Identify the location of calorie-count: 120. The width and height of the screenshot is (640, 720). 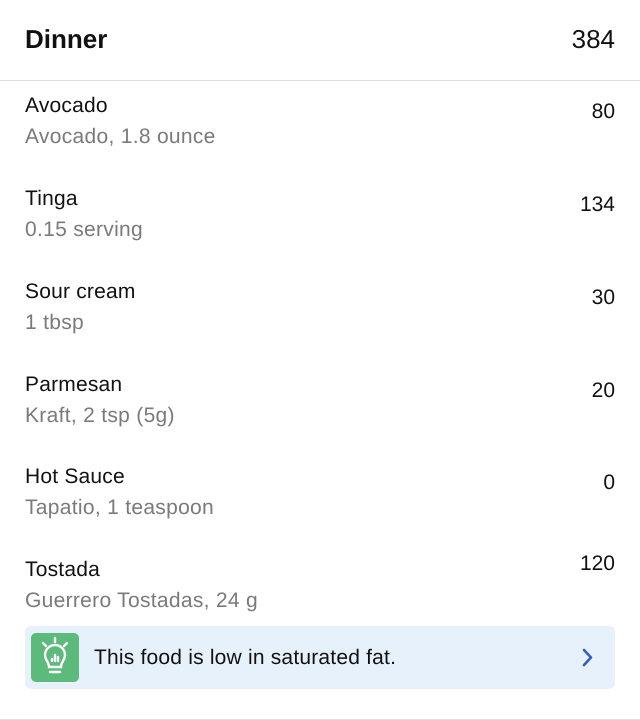
(597, 564).